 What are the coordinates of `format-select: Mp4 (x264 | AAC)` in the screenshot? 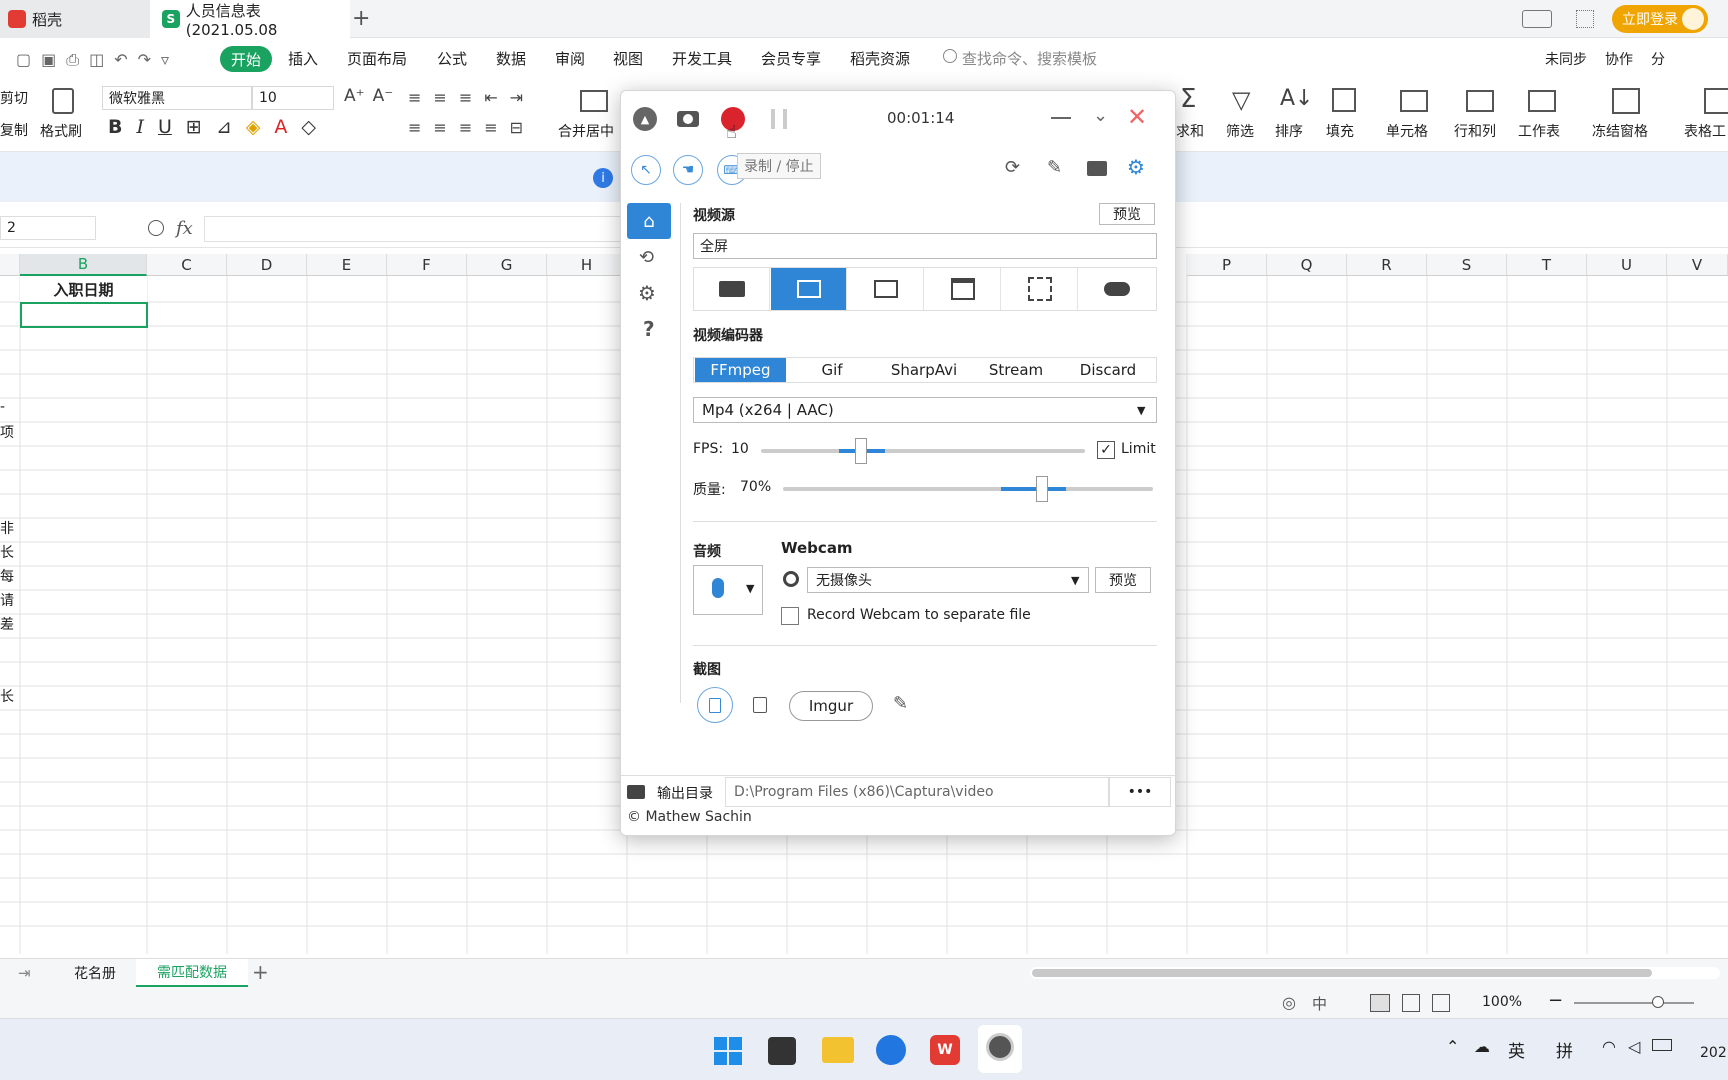 It's located at (925, 410).